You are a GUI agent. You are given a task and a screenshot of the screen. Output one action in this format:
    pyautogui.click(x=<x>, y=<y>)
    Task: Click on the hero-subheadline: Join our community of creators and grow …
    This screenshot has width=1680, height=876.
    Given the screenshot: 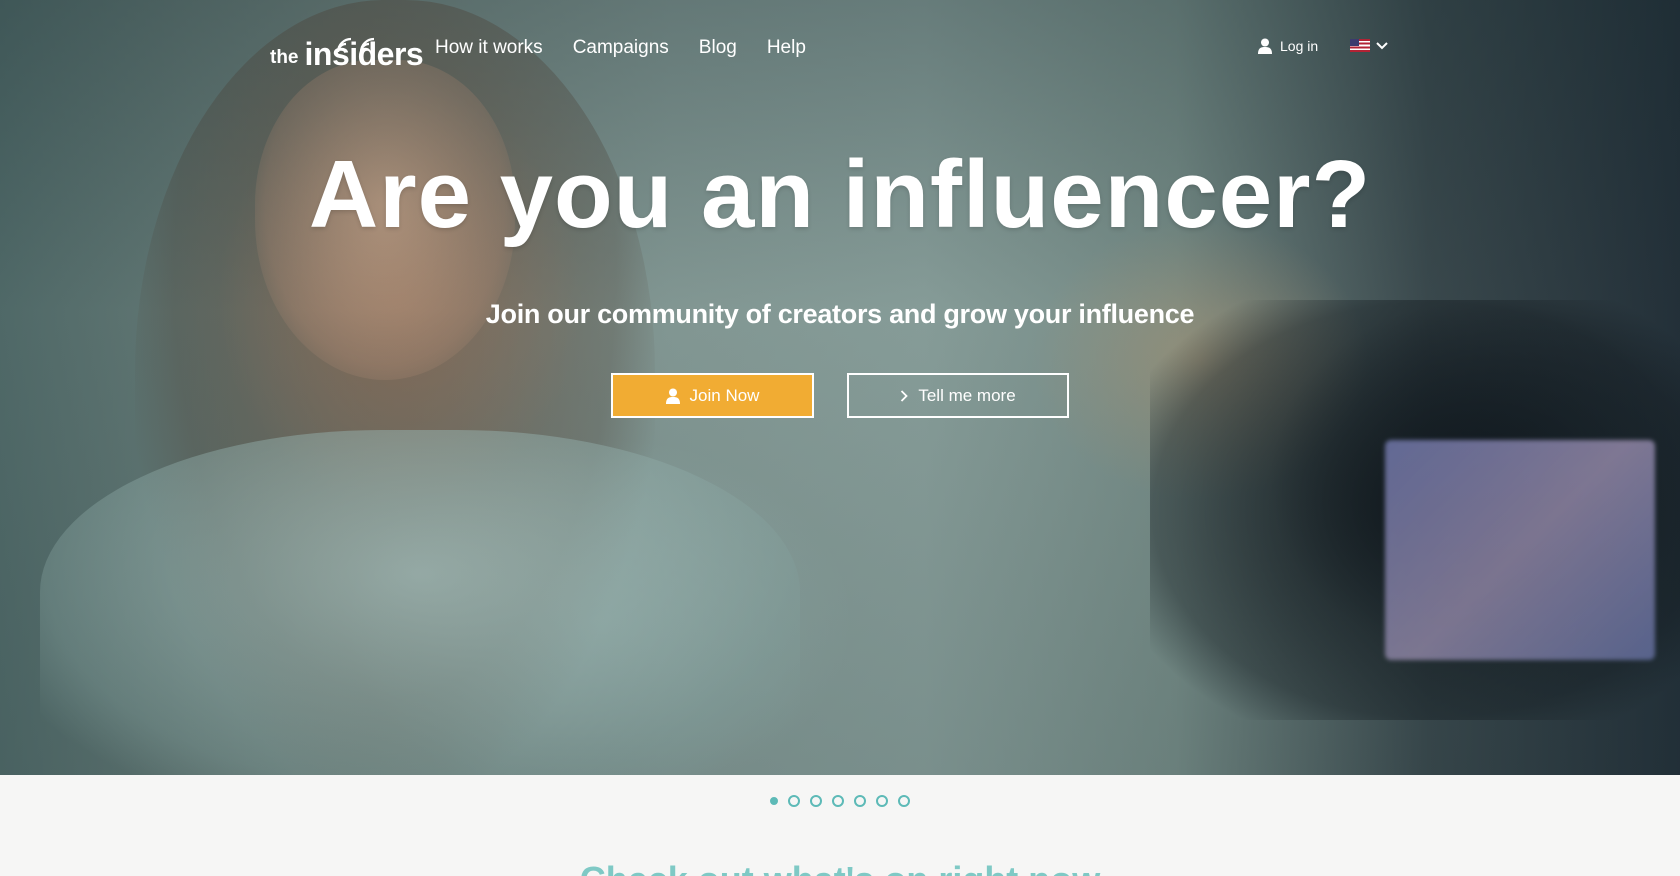 What is the action you would take?
    pyautogui.click(x=840, y=314)
    